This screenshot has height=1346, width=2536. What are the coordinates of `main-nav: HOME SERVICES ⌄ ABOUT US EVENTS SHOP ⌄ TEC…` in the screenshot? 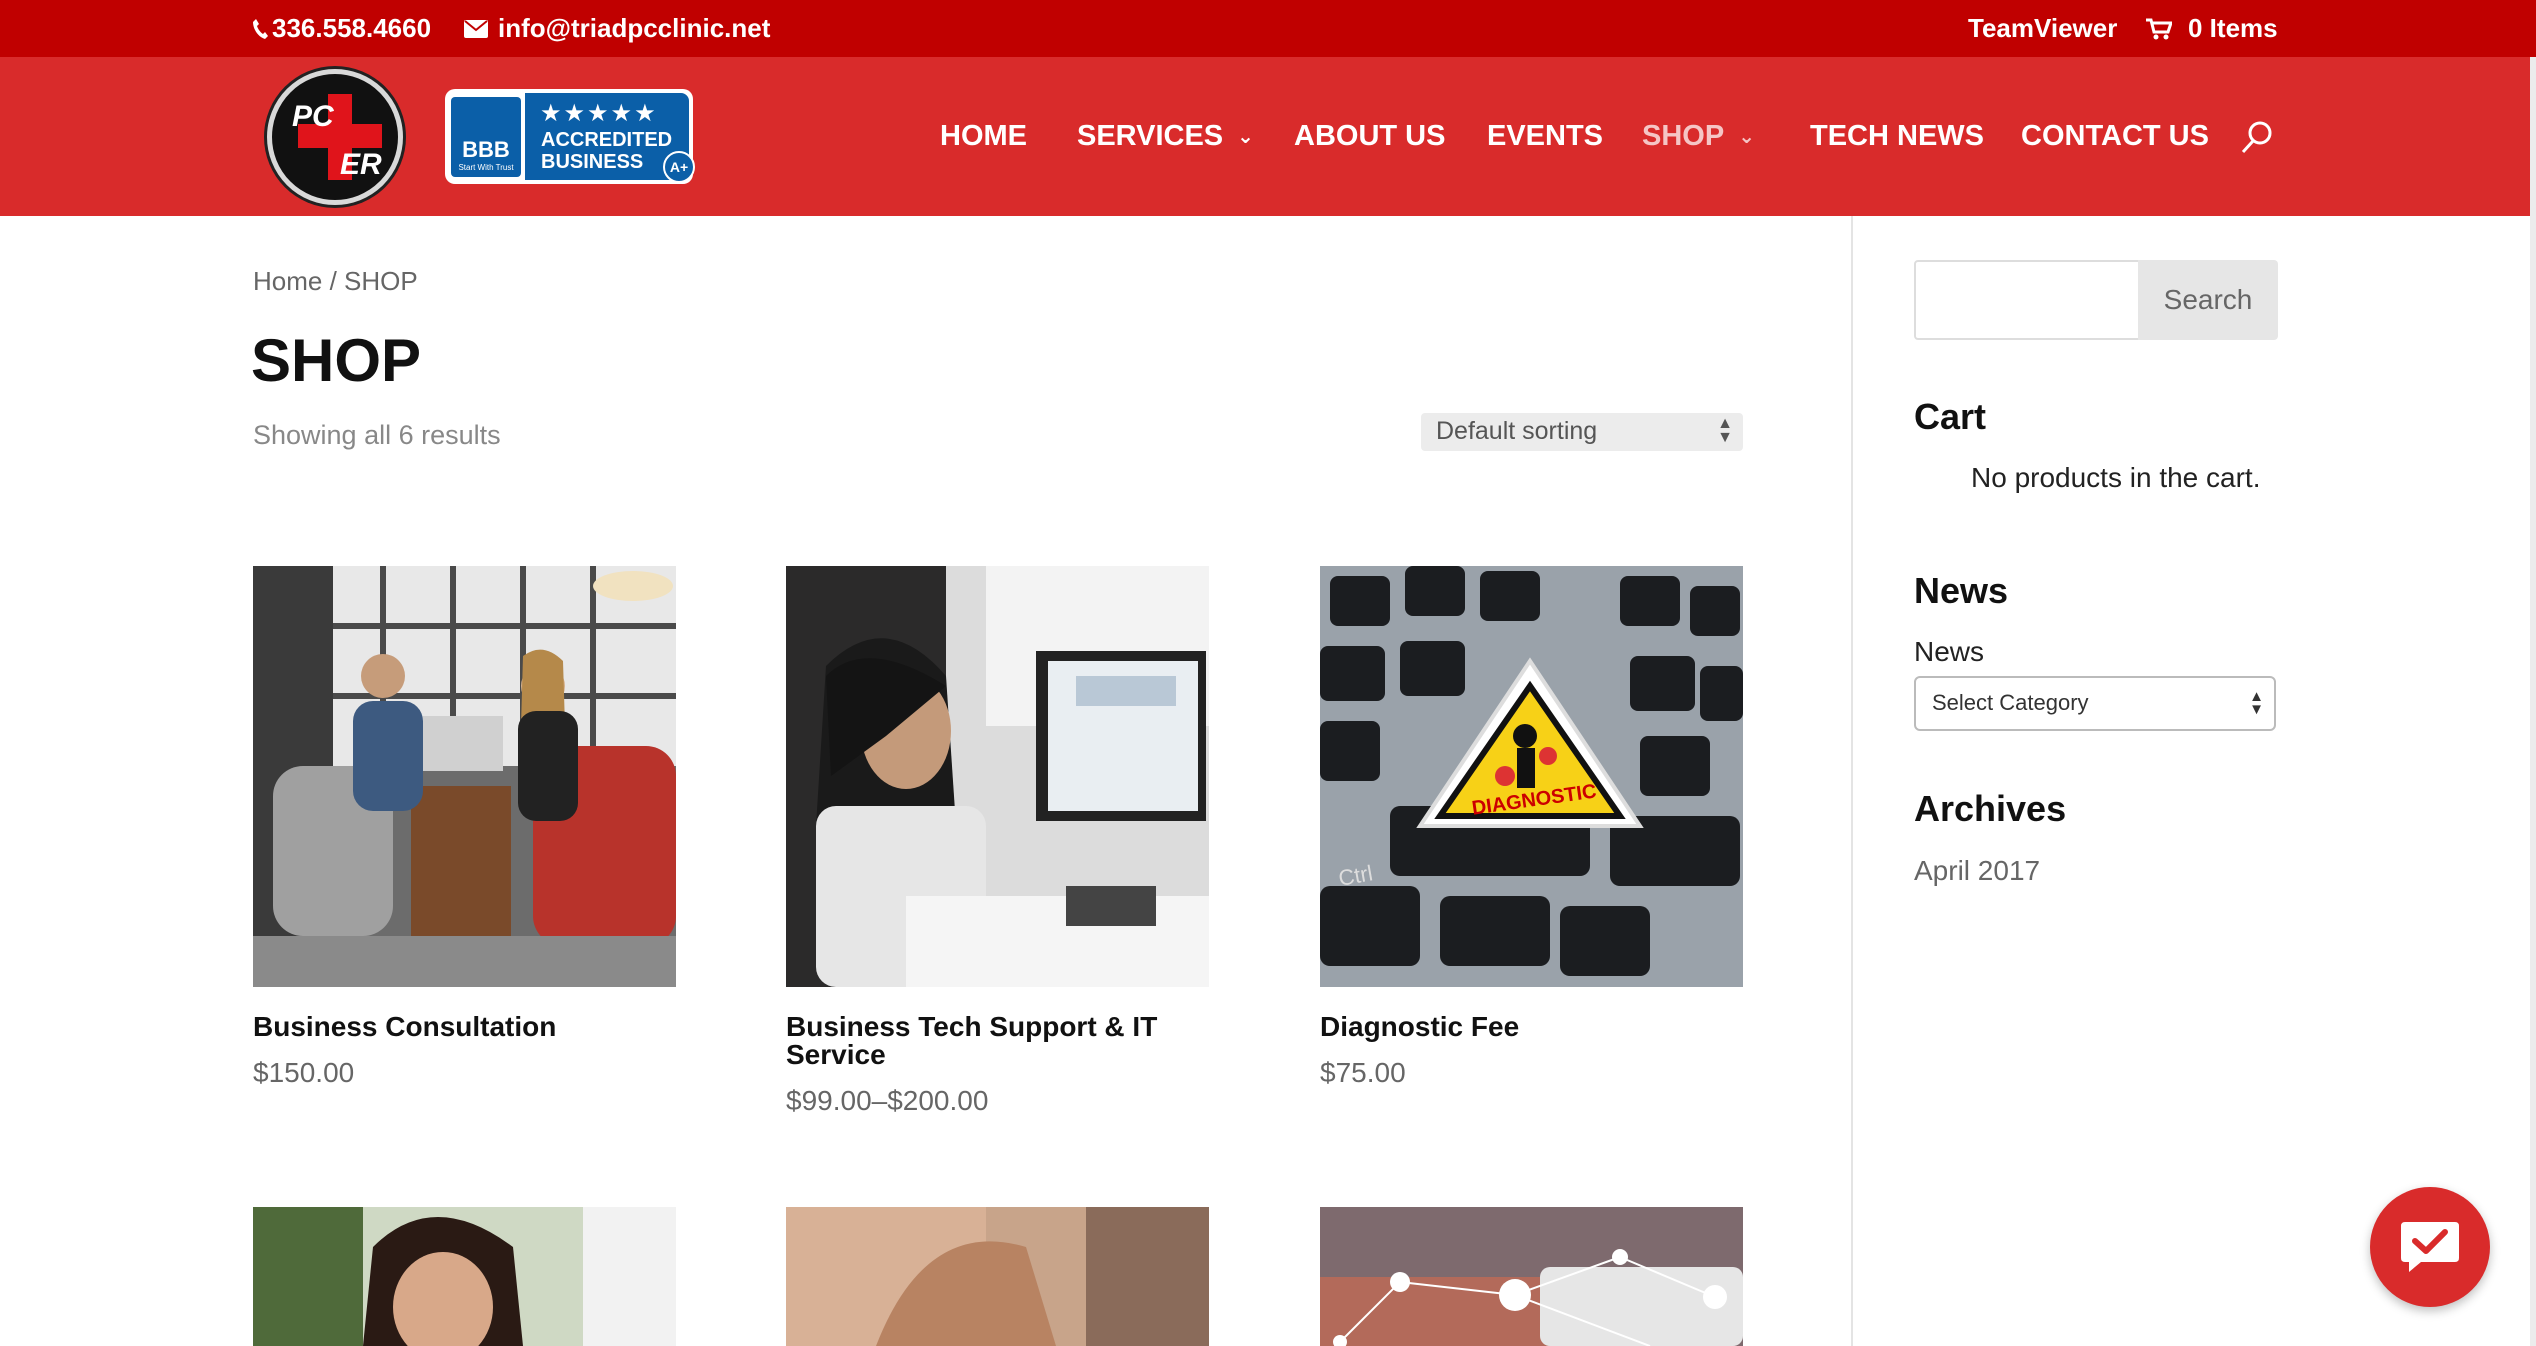 It's located at (1268, 136).